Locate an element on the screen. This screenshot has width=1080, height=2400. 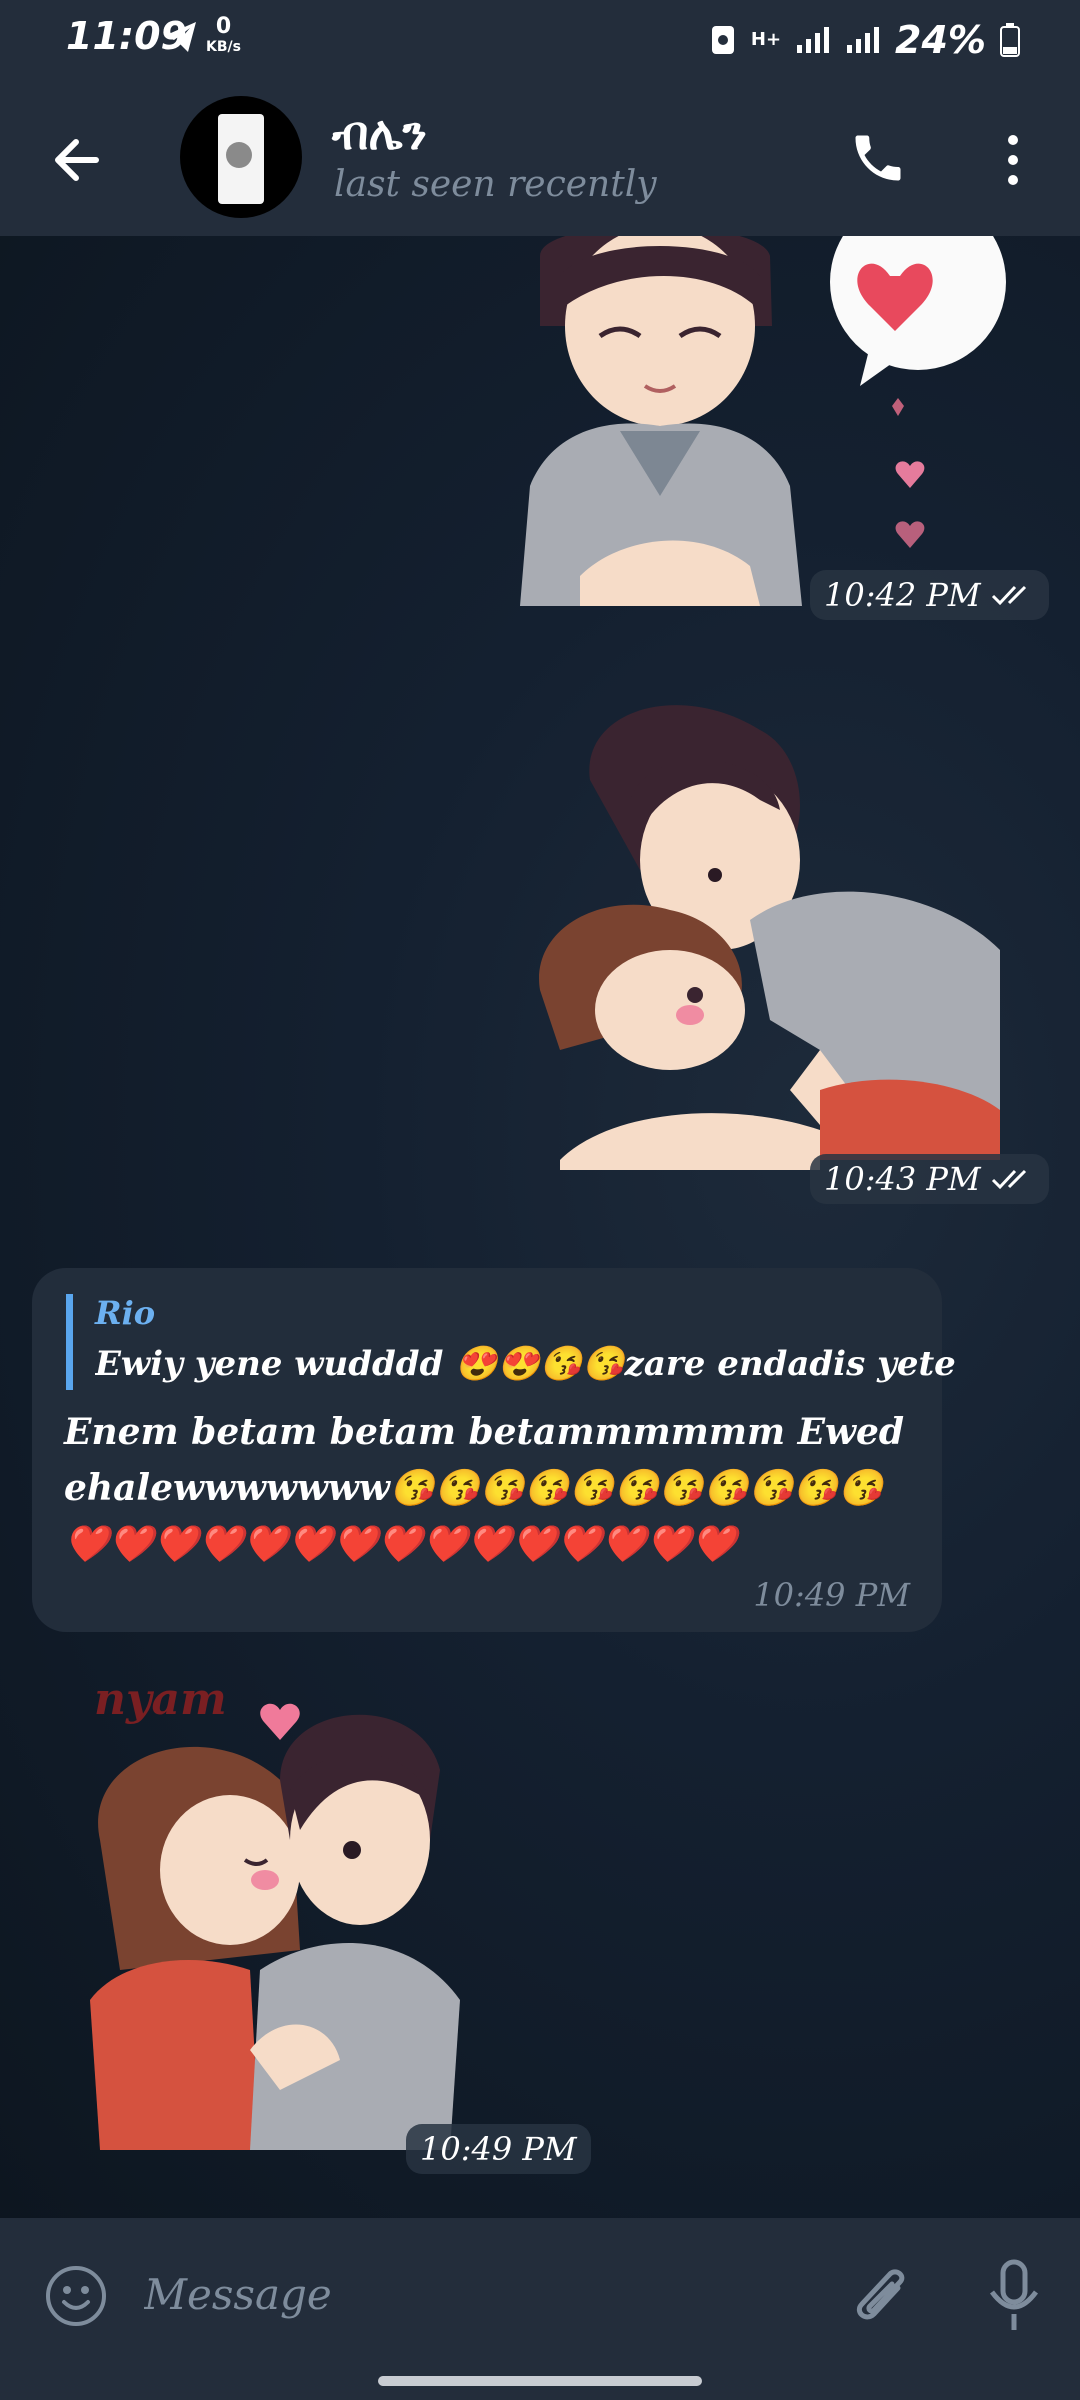
microphone-icon is located at coordinates (1014, 2294).